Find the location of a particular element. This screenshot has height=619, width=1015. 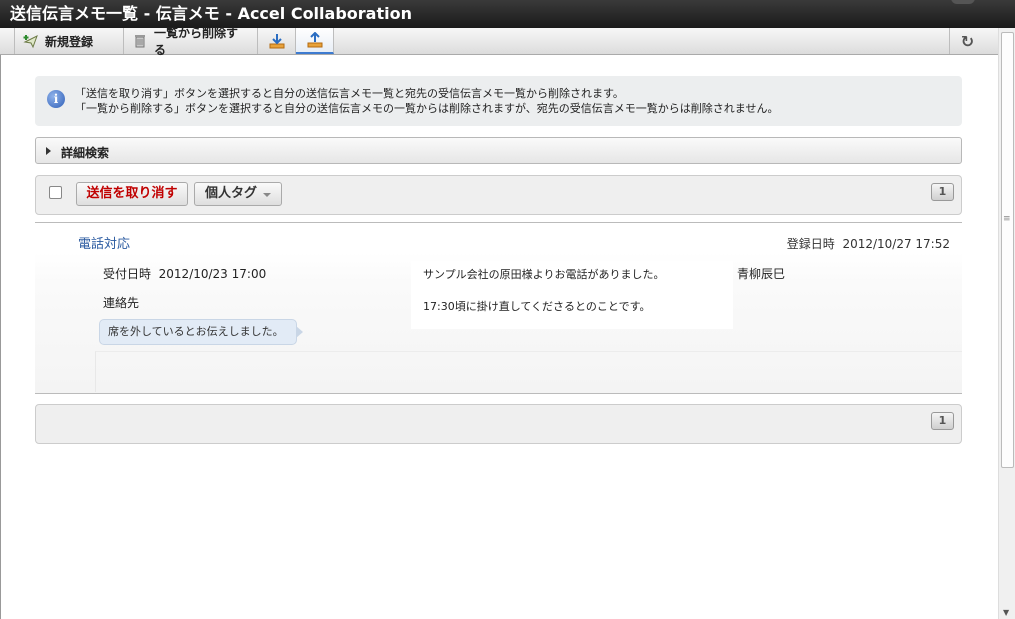

list-actions-bar: 送信を取り消す 個人タグ 1 is located at coordinates (498, 195).